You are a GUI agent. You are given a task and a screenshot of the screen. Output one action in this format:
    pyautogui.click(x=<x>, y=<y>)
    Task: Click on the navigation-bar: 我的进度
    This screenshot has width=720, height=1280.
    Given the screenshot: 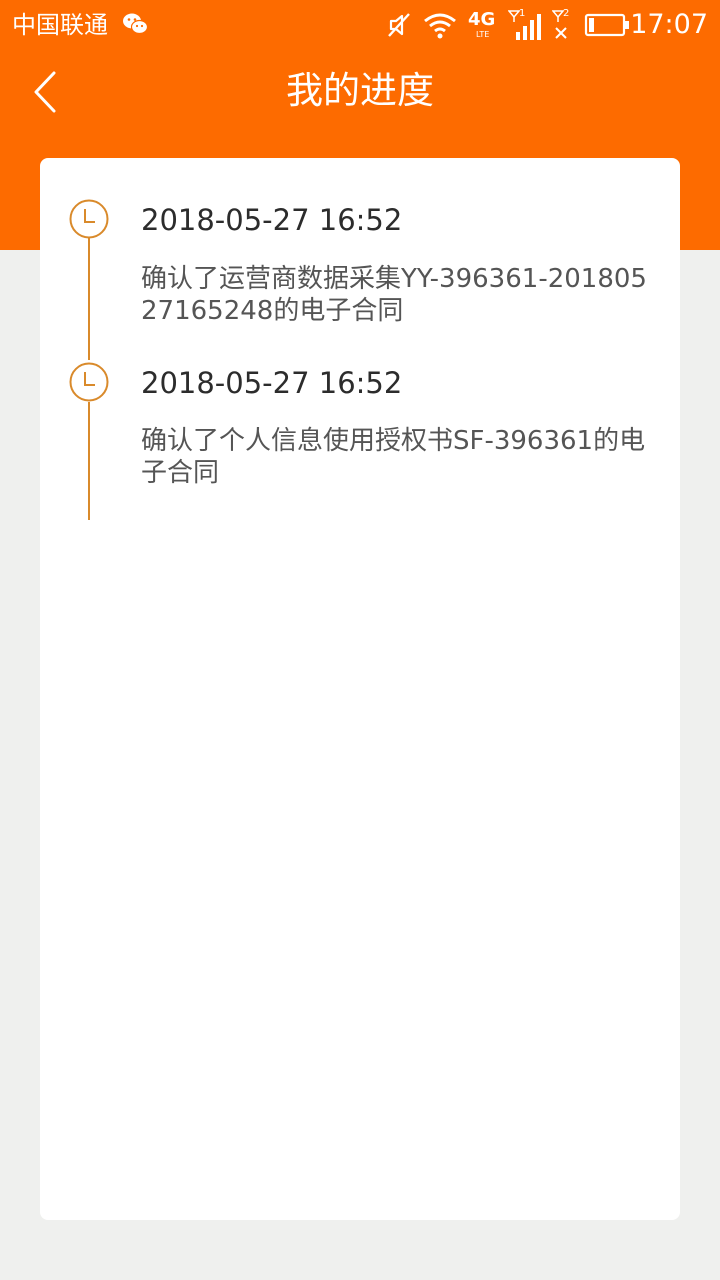 What is the action you would take?
    pyautogui.click(x=360, y=92)
    